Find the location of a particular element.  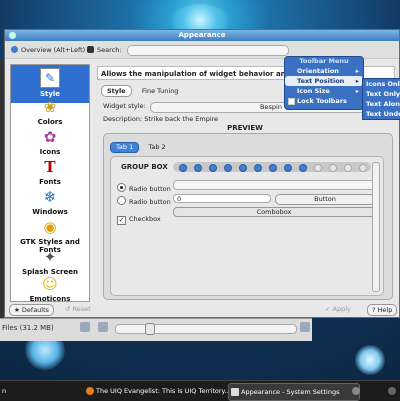

firefox-icon is located at coordinates (90, 391).